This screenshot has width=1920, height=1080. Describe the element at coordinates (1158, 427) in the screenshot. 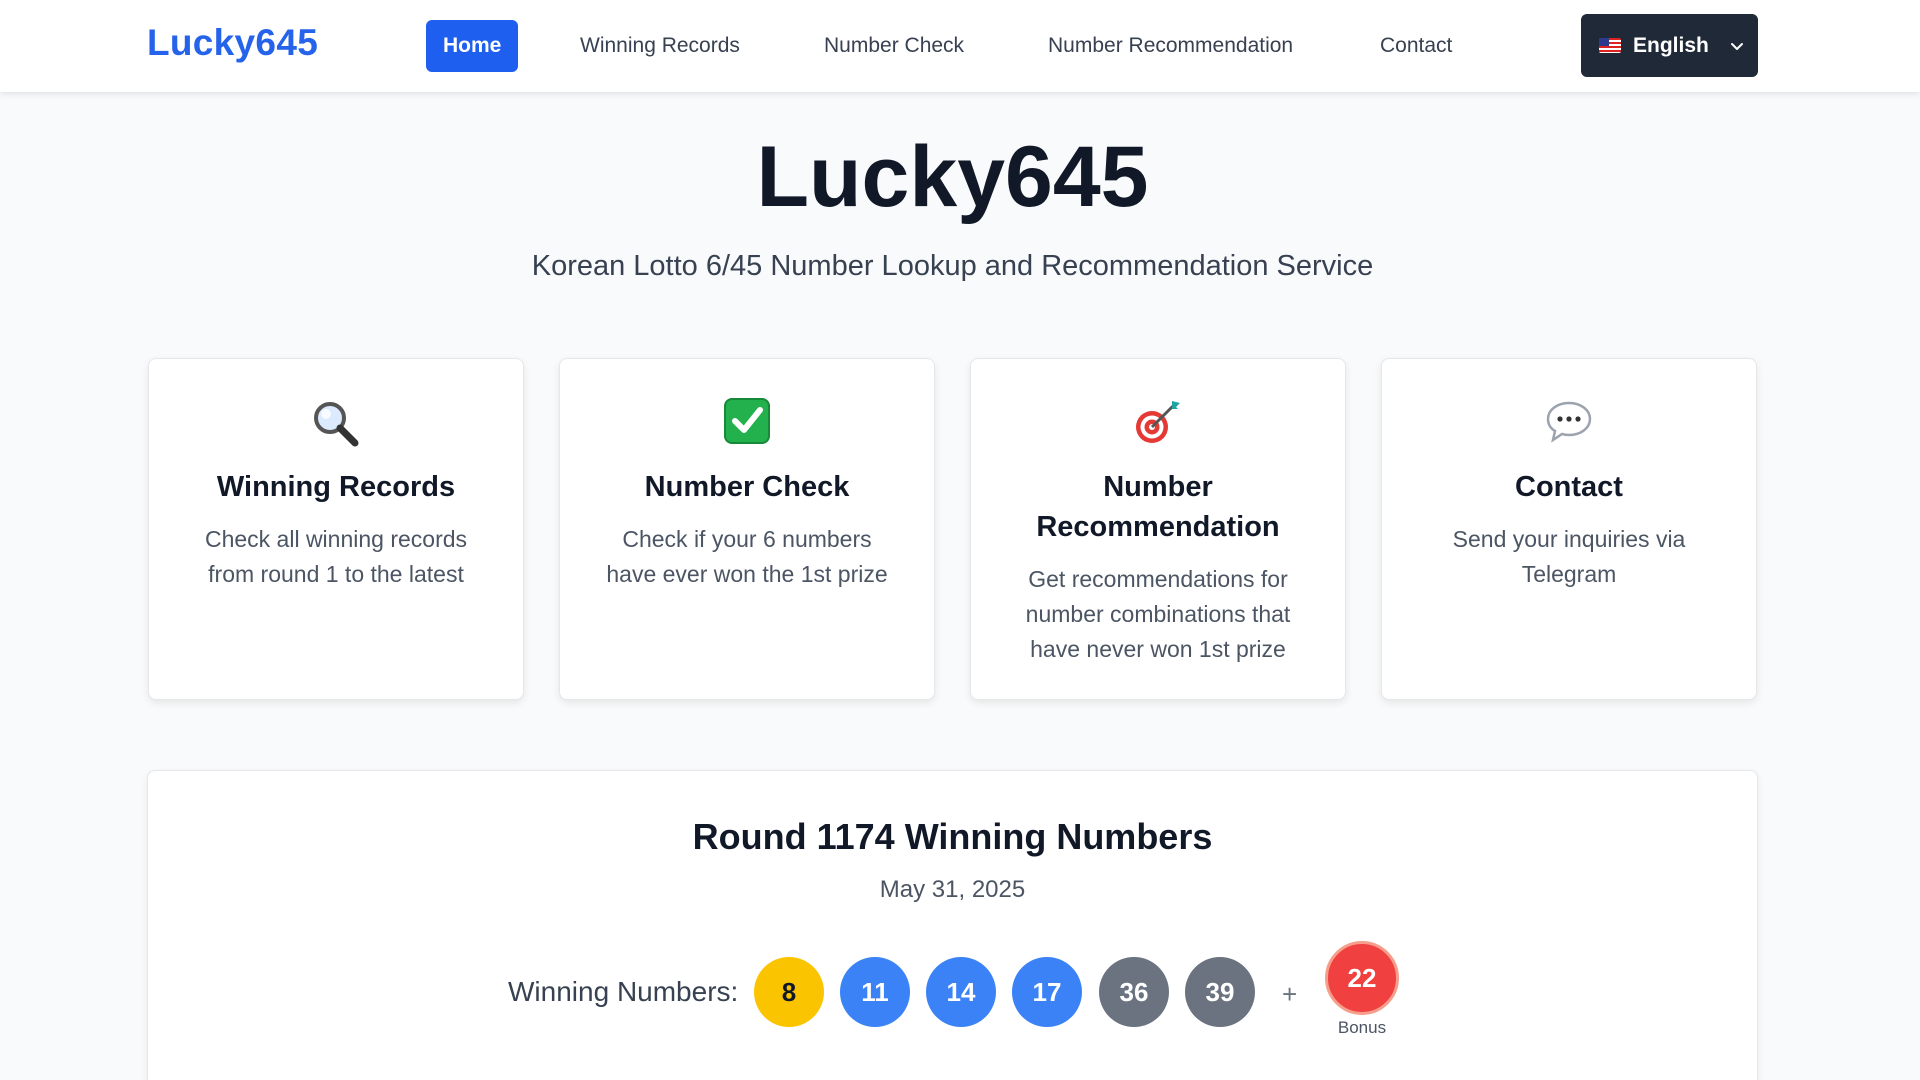

I see `target-icon` at that location.